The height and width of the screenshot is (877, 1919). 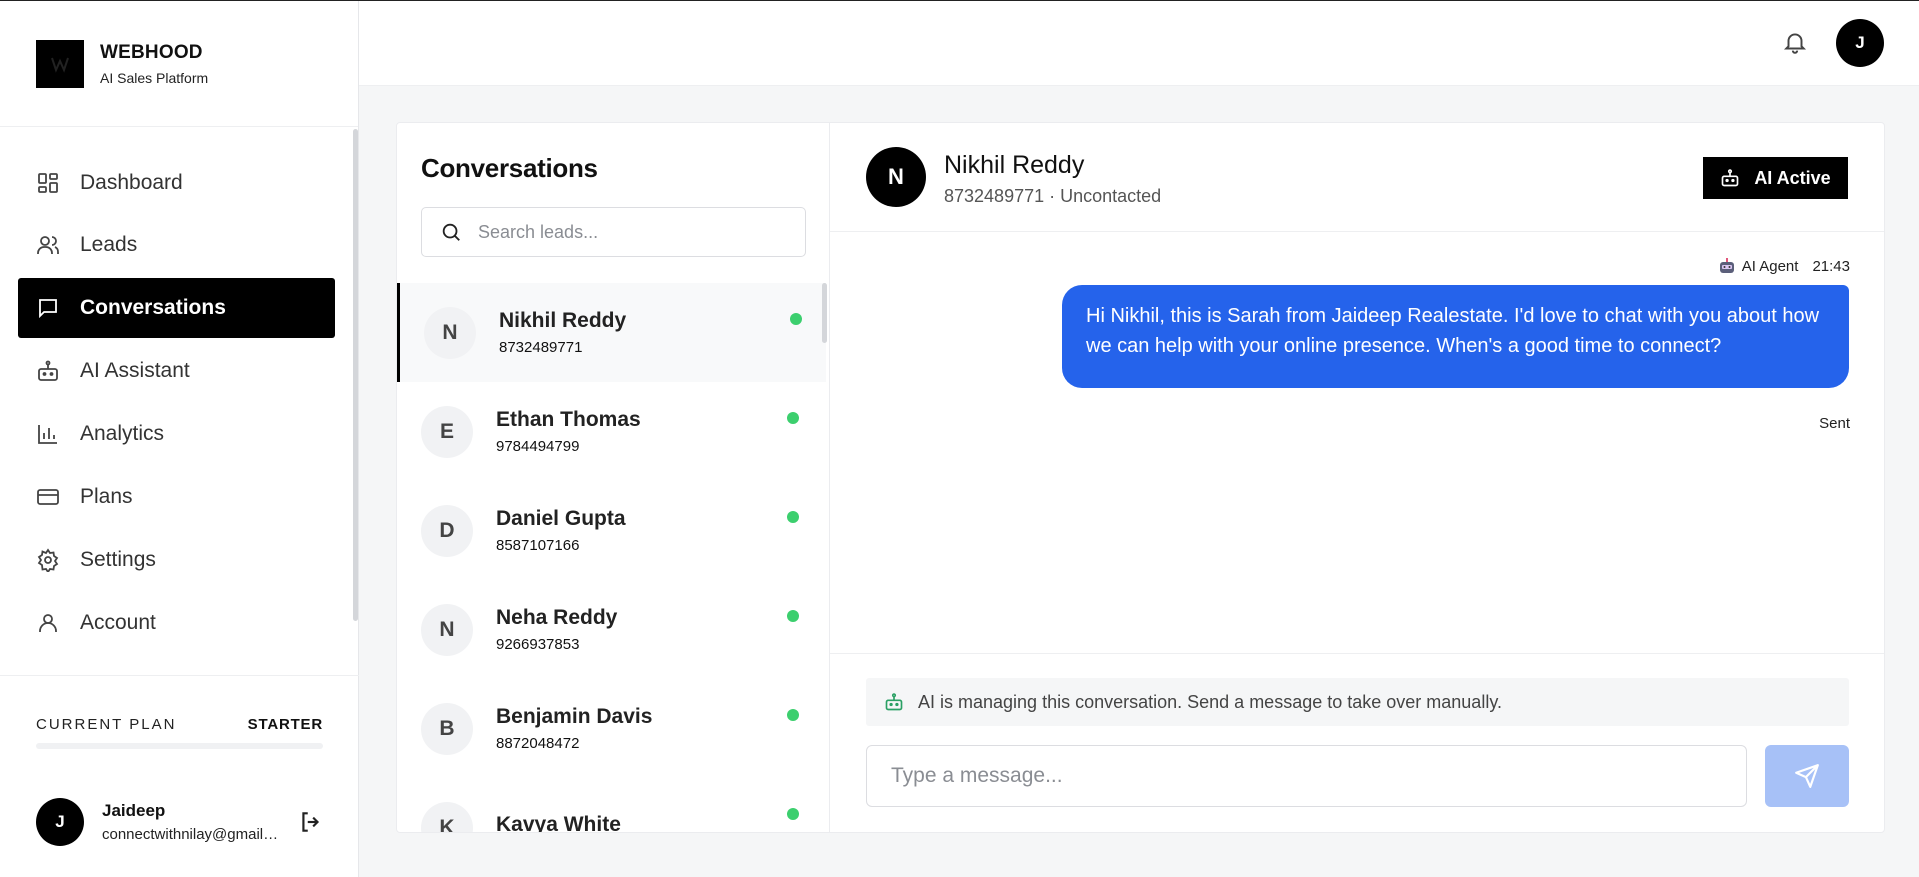 I want to click on sidebar-item-label: Dashboard, so click(x=131, y=182).